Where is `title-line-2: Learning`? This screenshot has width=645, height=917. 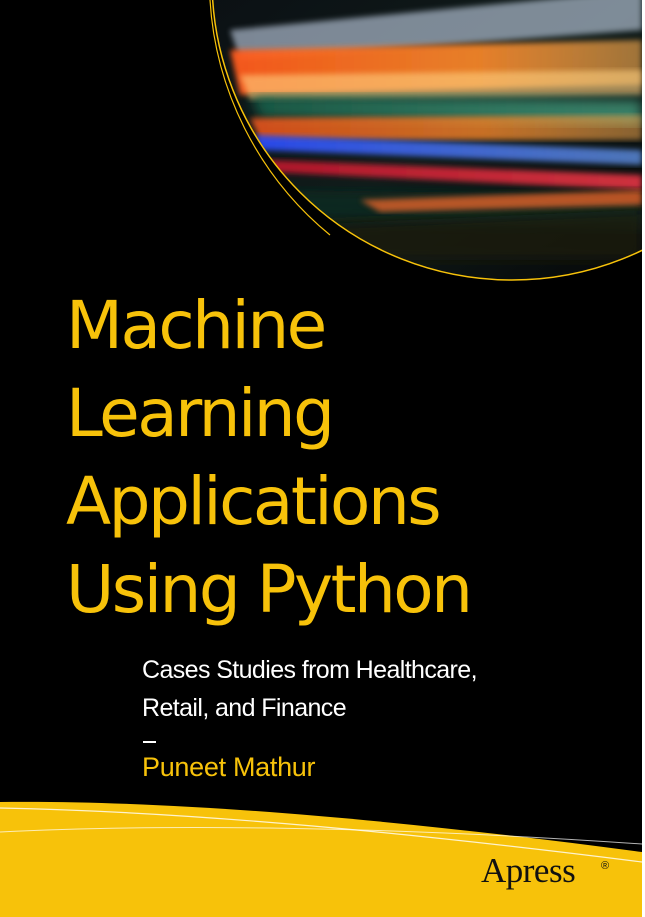 title-line-2: Learning is located at coordinates (200, 413).